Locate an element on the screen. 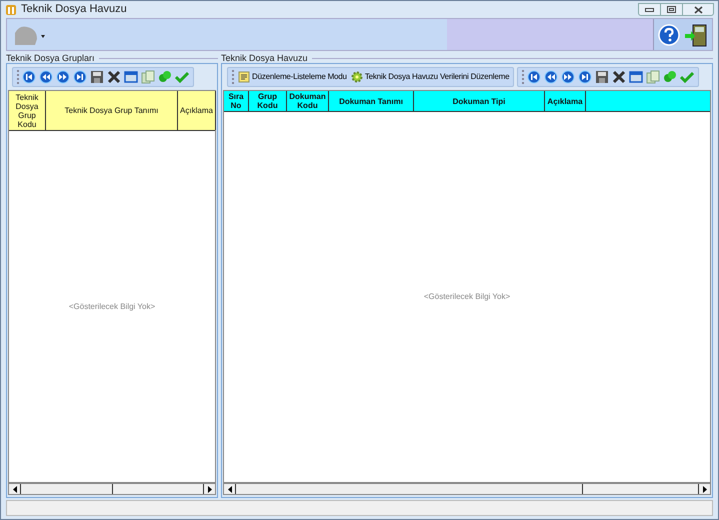  toolbar-button: Düzenleme-Listeleme Modu is located at coordinates (292, 77).